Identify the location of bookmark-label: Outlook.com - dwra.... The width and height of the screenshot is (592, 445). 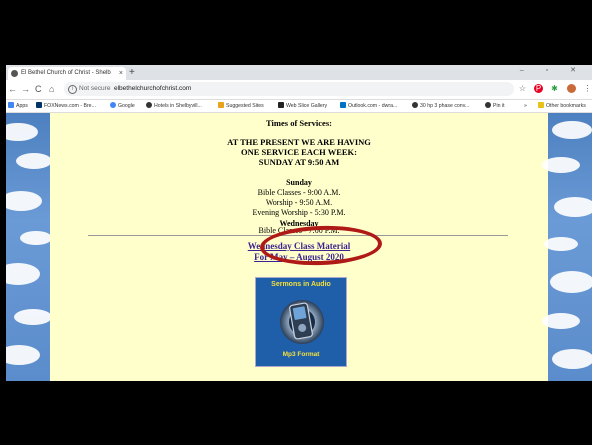
(373, 106).